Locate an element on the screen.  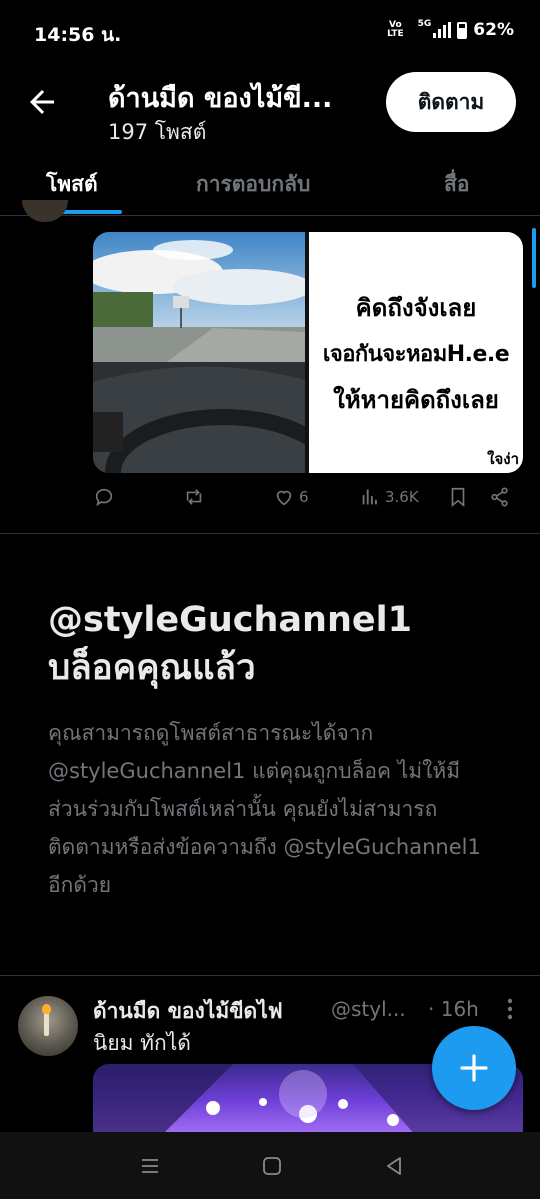
car-road-photo is located at coordinates (199, 352).